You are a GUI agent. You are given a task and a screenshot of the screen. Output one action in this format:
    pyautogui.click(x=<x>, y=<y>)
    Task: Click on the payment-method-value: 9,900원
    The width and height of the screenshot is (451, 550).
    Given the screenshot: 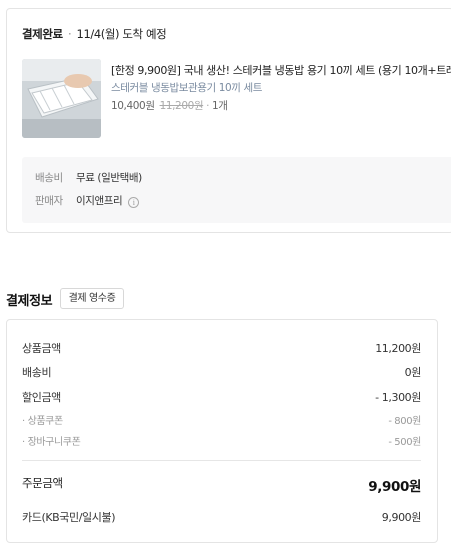 What is the action you would take?
    pyautogui.click(x=401, y=517)
    